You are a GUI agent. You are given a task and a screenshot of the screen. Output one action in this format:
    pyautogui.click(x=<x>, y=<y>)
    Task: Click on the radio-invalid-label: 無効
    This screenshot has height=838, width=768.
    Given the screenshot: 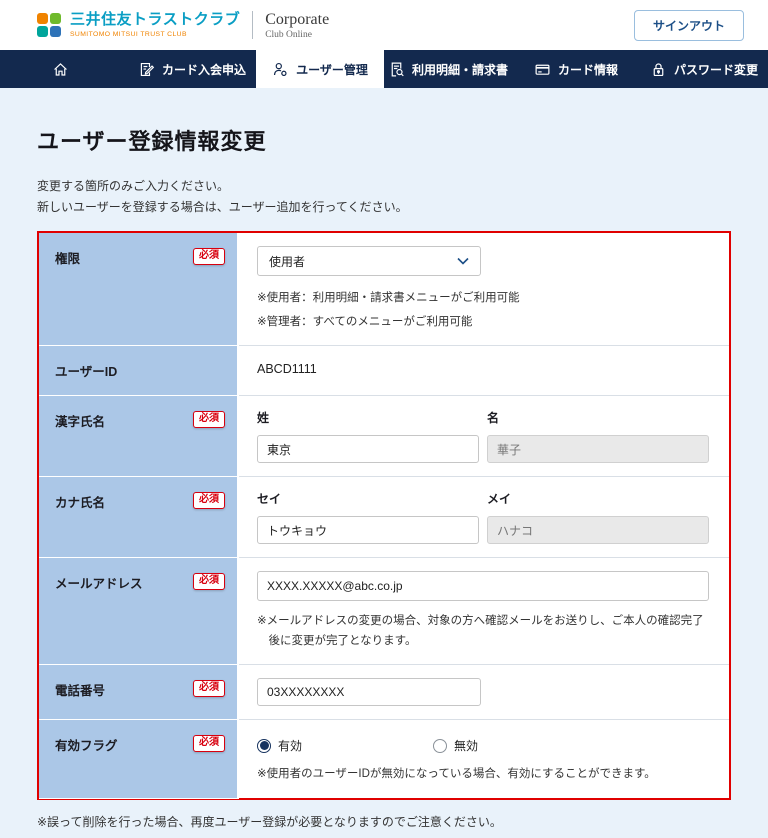 What is the action you would take?
    pyautogui.click(x=466, y=746)
    